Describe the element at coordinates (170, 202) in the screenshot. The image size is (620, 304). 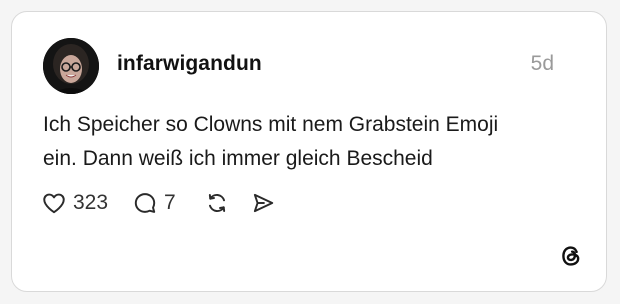
I see `reply-count: 7` at that location.